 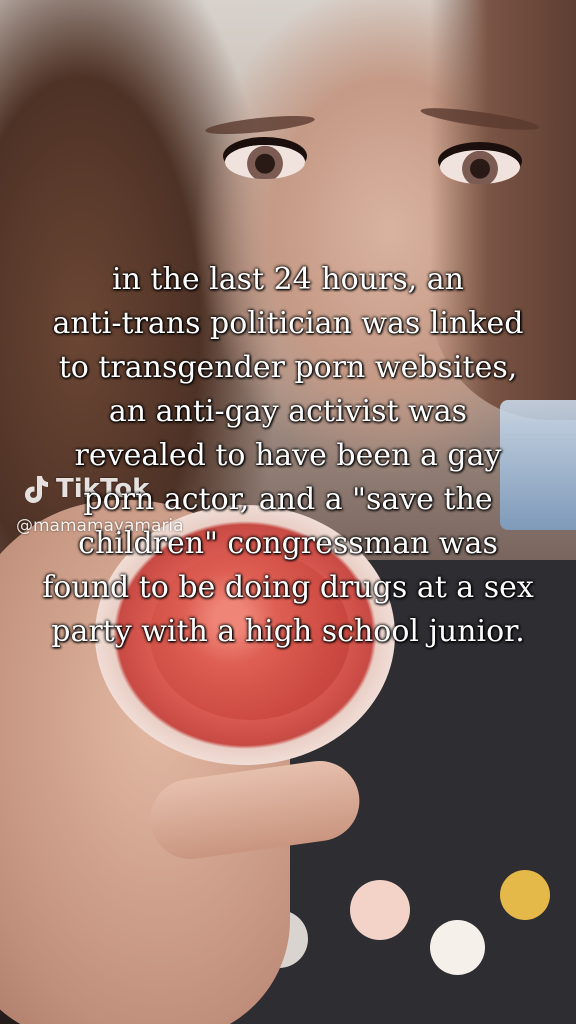 I want to click on caption-line: revealed to have been a gay, so click(x=288, y=455).